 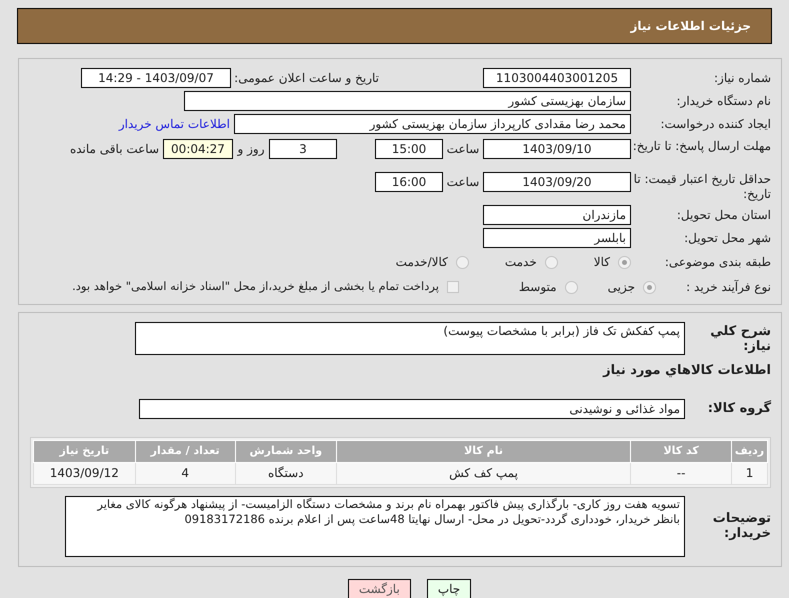 What do you see at coordinates (285, 451) in the screenshot?
I see `column-header: واحد شمارش` at bounding box center [285, 451].